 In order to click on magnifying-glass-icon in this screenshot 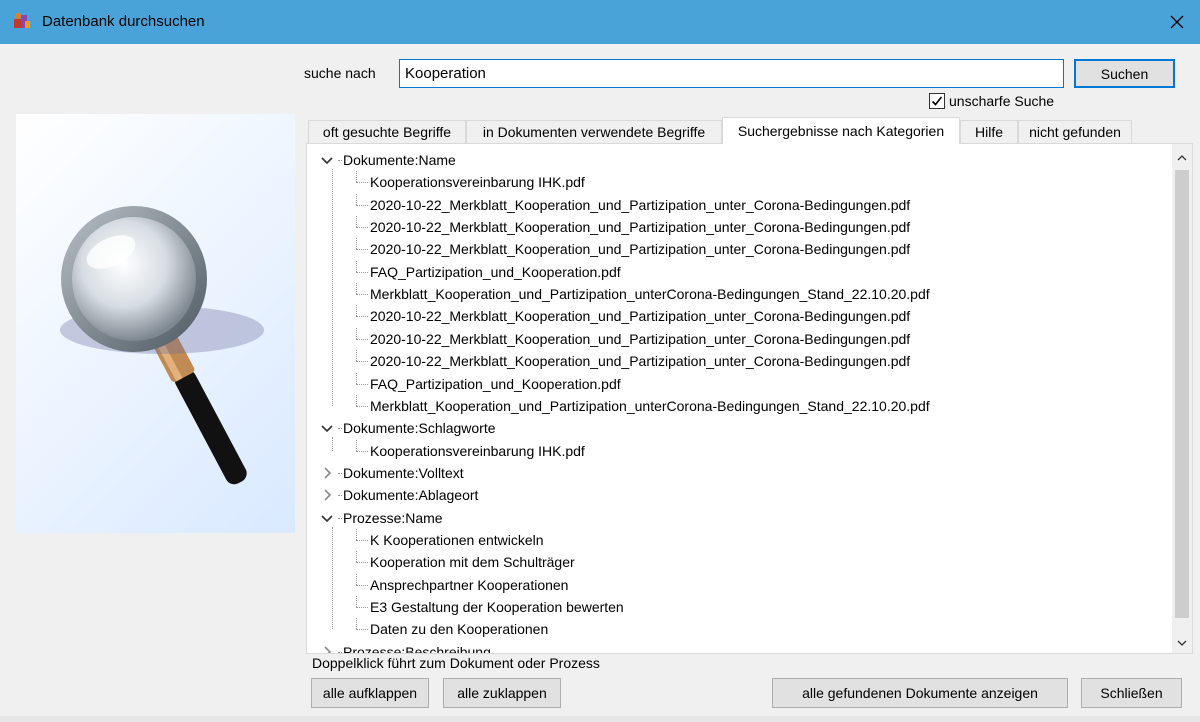, I will do `click(162, 345)`.